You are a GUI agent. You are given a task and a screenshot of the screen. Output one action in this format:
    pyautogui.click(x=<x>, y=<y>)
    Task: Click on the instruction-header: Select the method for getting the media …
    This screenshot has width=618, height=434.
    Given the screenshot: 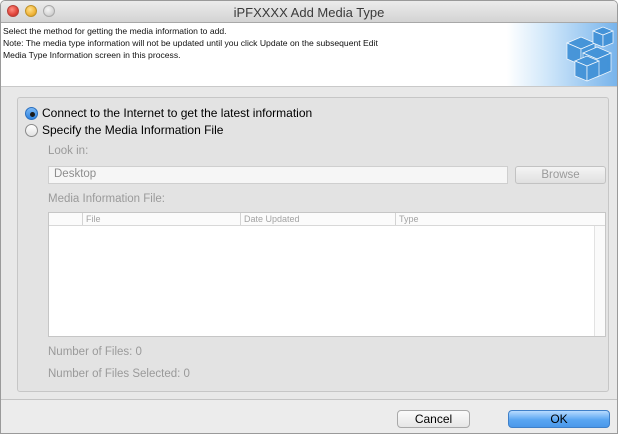 What is the action you would take?
    pyautogui.click(x=309, y=55)
    